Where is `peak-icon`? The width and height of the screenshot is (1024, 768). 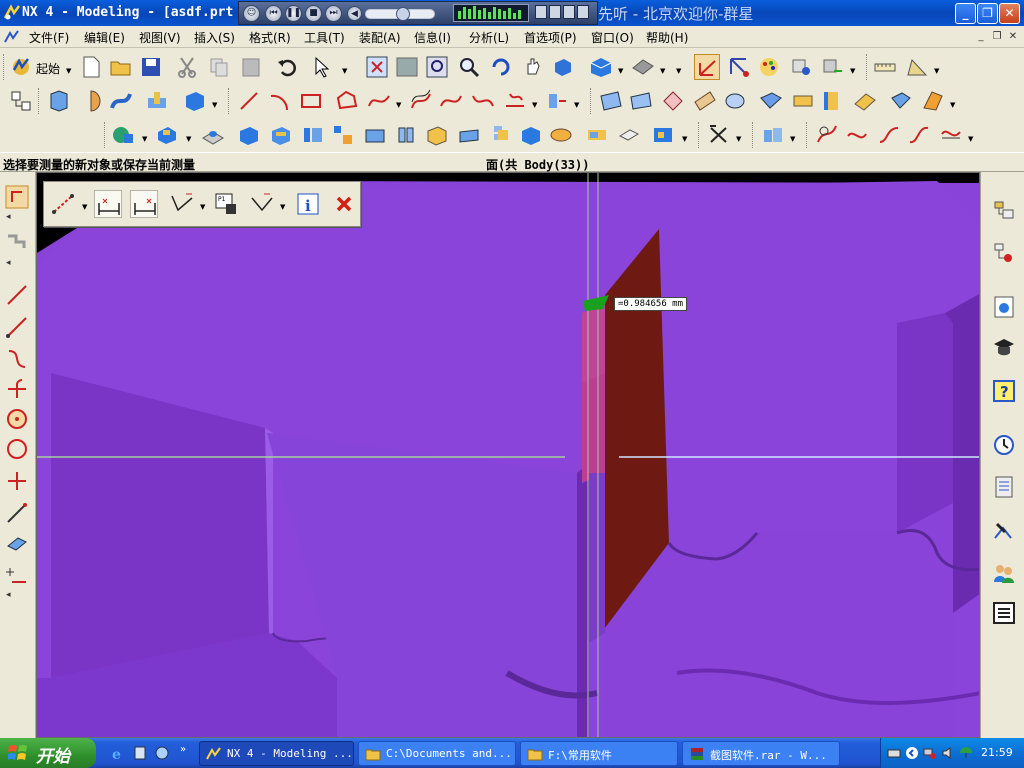
peak-icon is located at coordinates (889, 135).